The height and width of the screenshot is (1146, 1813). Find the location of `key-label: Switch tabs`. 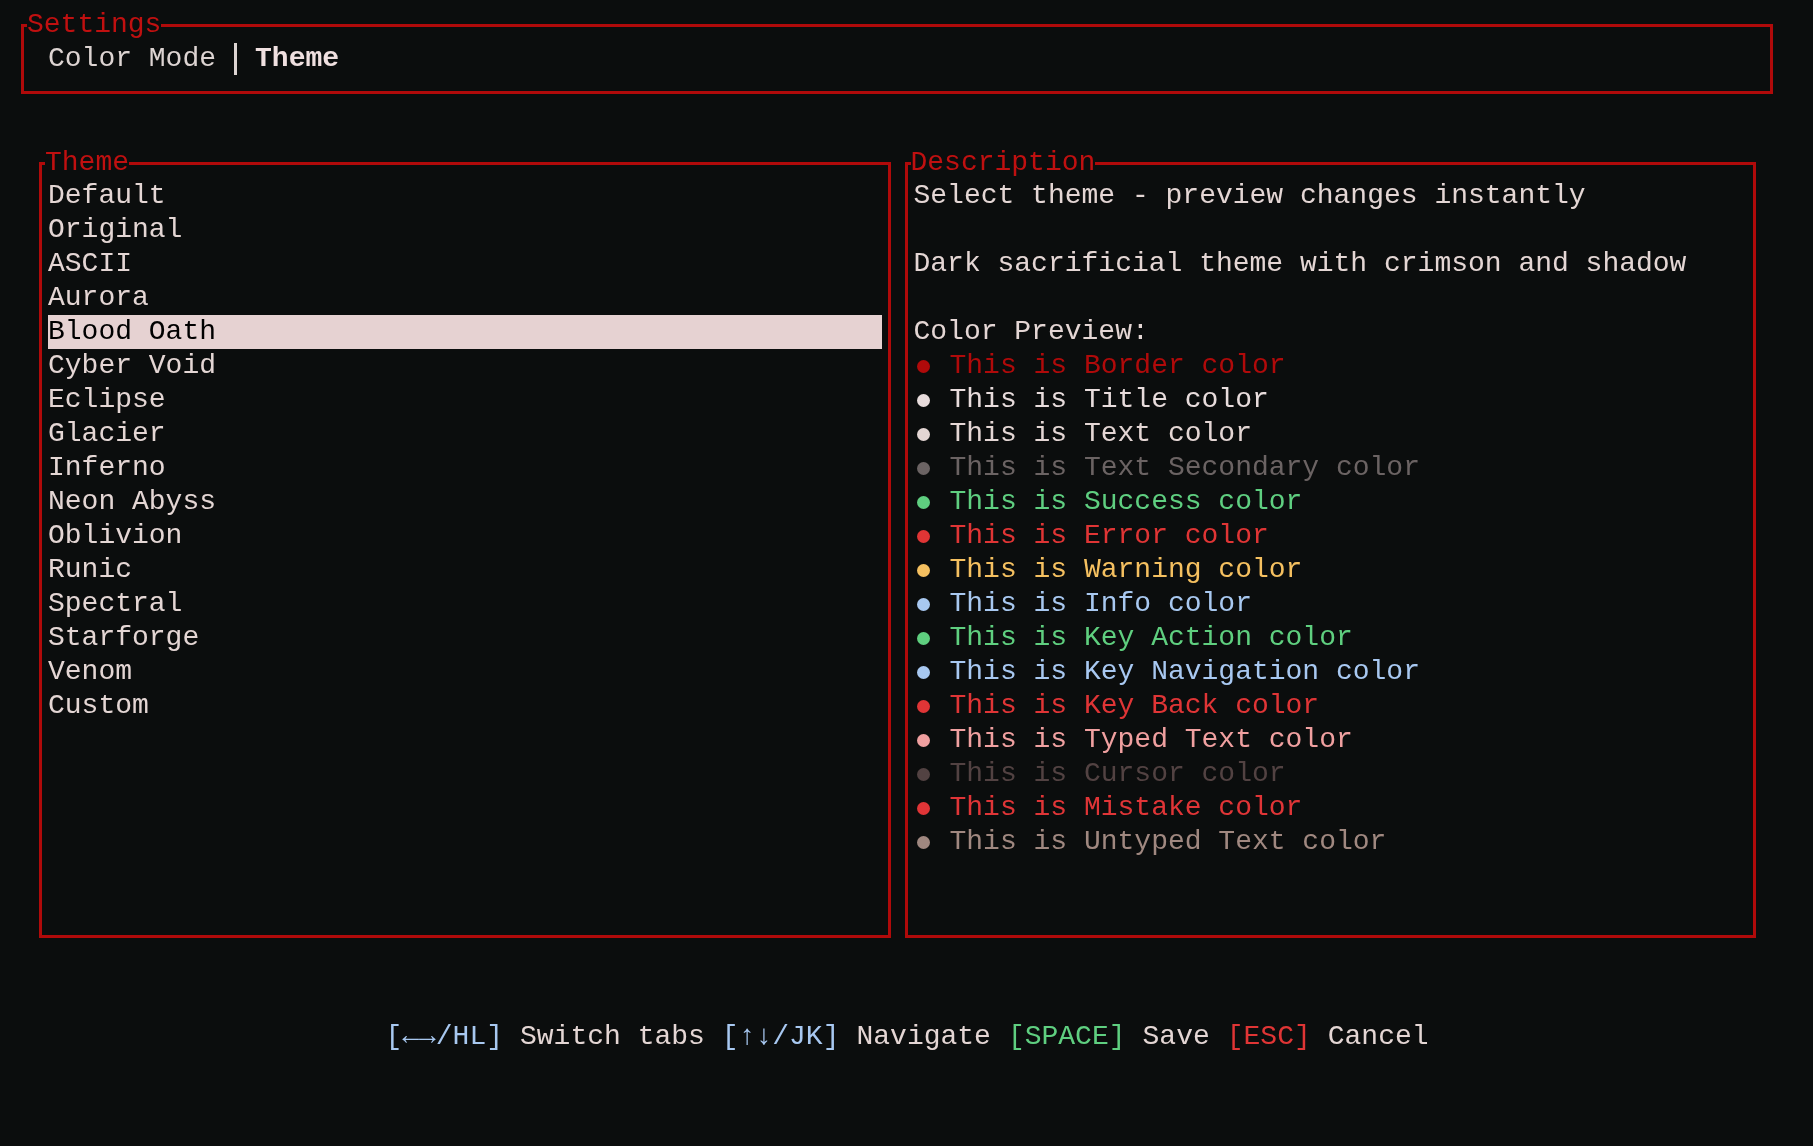

key-label: Switch tabs is located at coordinates (612, 1037).